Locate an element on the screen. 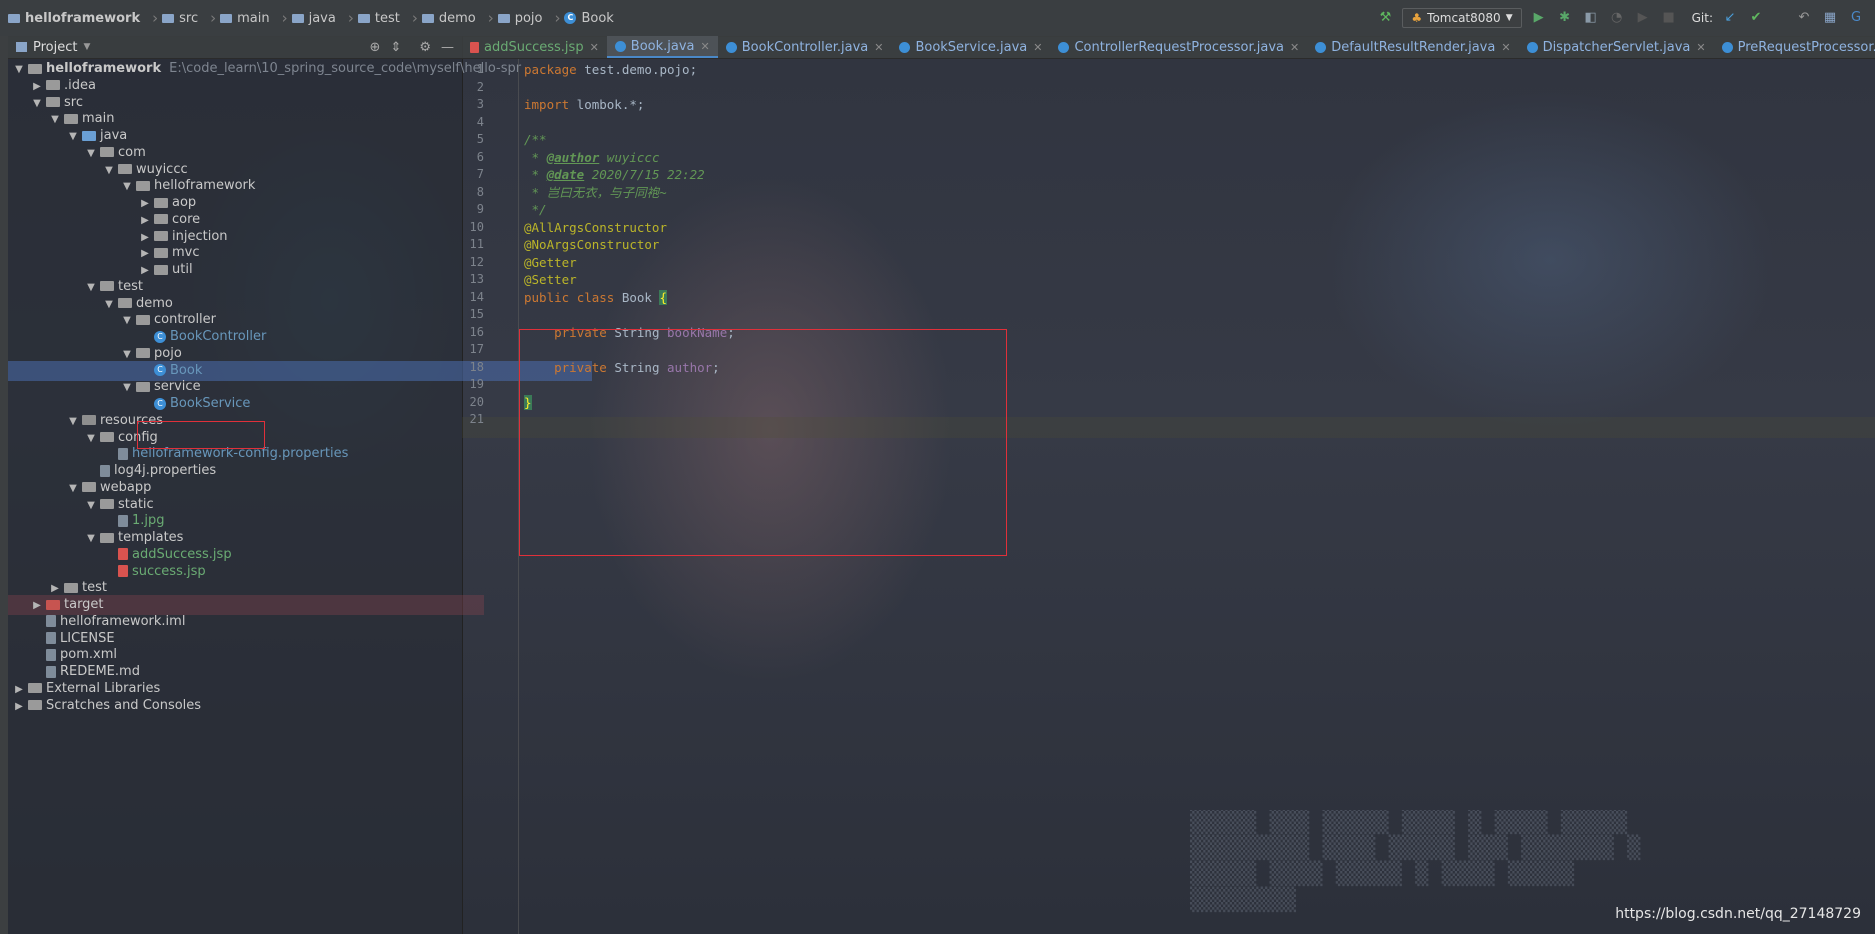 The width and height of the screenshot is (1875, 934). lib-icon is located at coordinates (35, 688).